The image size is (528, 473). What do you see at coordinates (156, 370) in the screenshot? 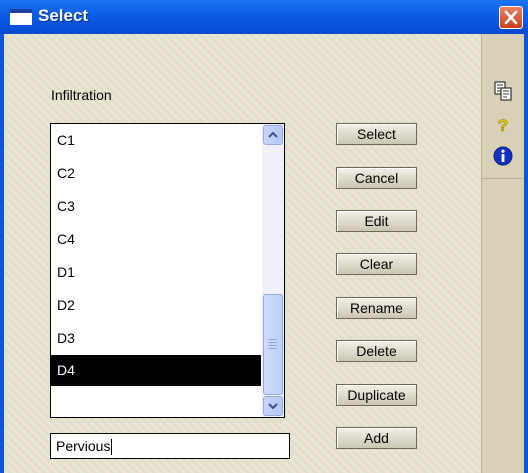
I see `list-item-selected: D4` at bounding box center [156, 370].